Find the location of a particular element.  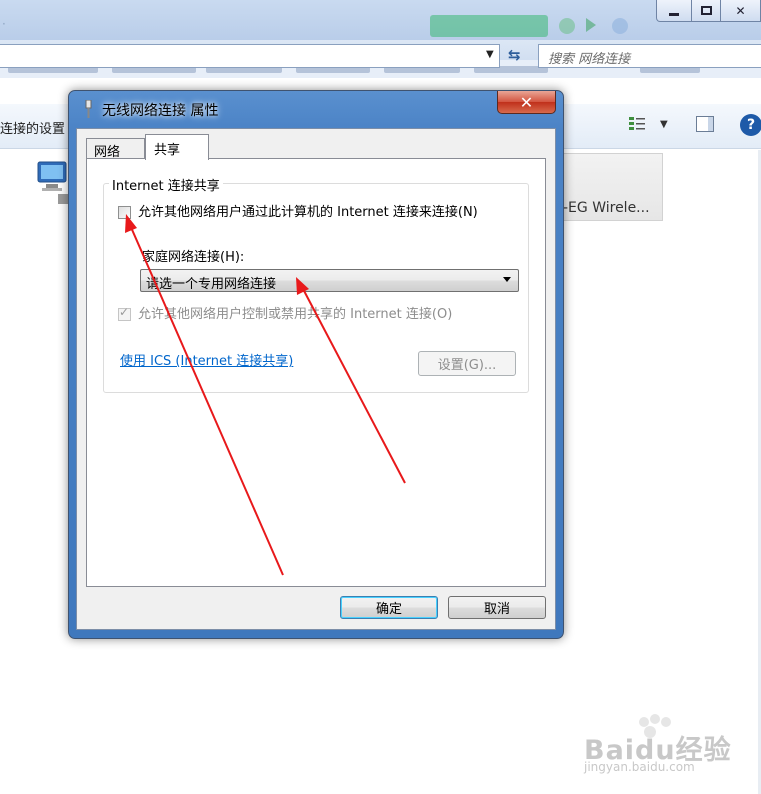

status-circle-icon is located at coordinates (567, 26).